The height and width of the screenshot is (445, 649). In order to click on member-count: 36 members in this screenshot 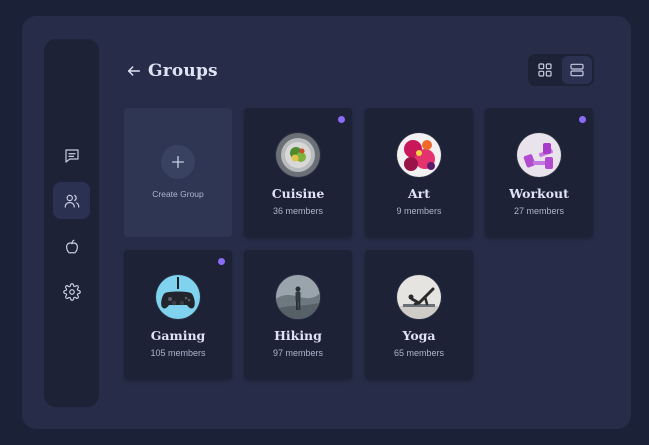, I will do `click(298, 211)`.